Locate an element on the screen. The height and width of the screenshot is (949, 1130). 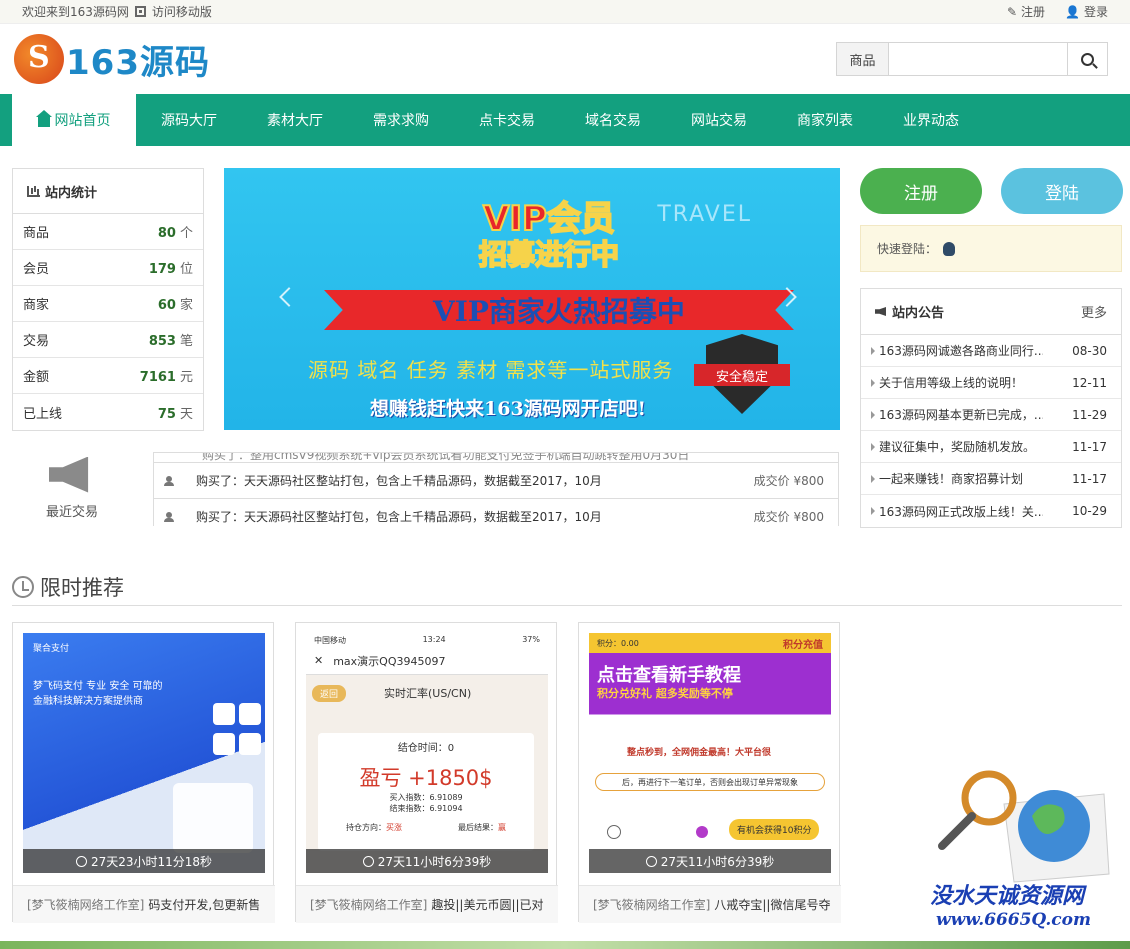
login-button: 登陆 is located at coordinates (1062, 191).